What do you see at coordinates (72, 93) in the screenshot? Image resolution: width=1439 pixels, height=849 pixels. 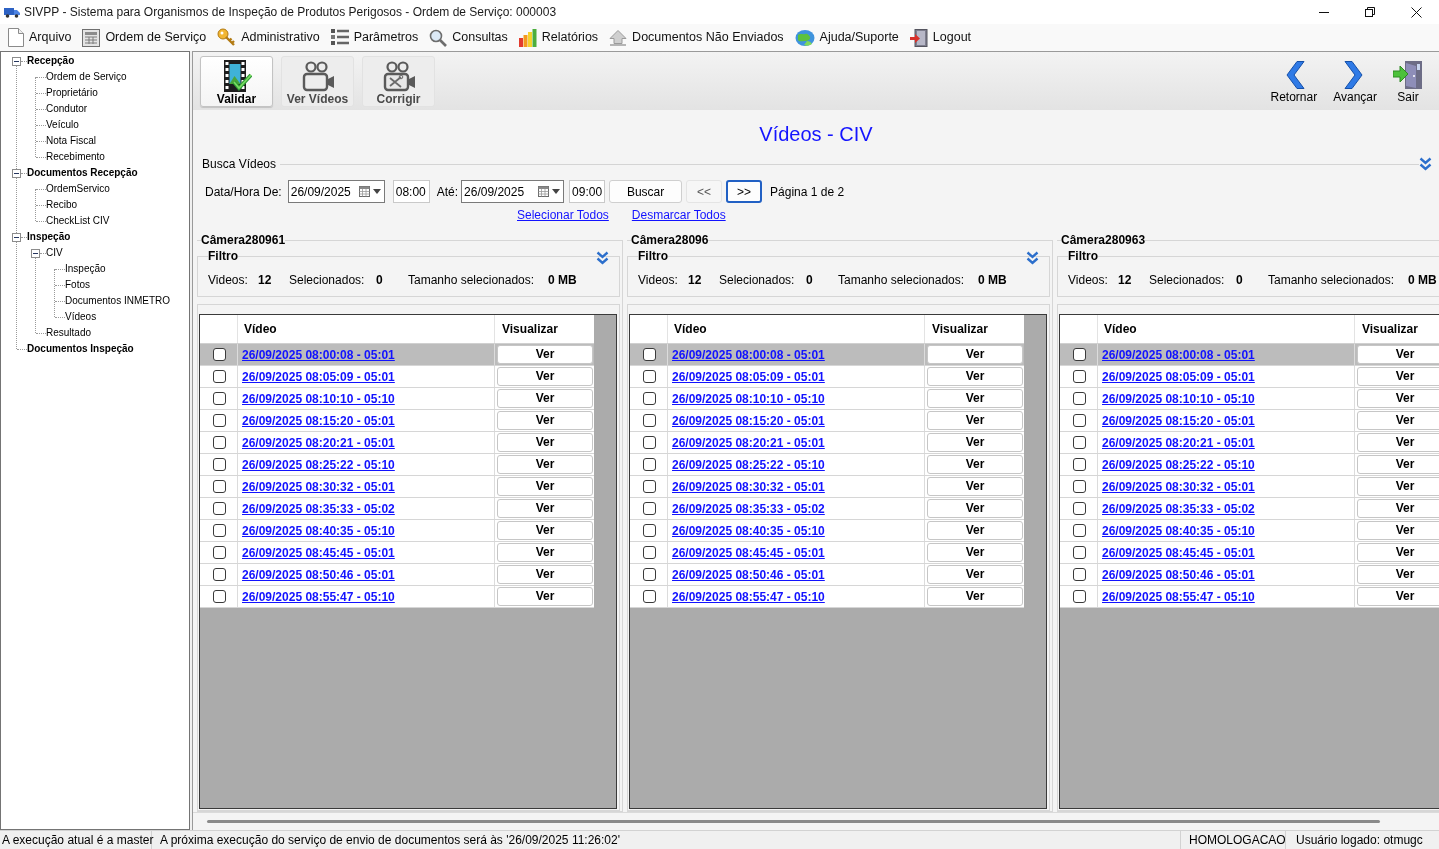 I see `tree-item: Proprietário` at bounding box center [72, 93].